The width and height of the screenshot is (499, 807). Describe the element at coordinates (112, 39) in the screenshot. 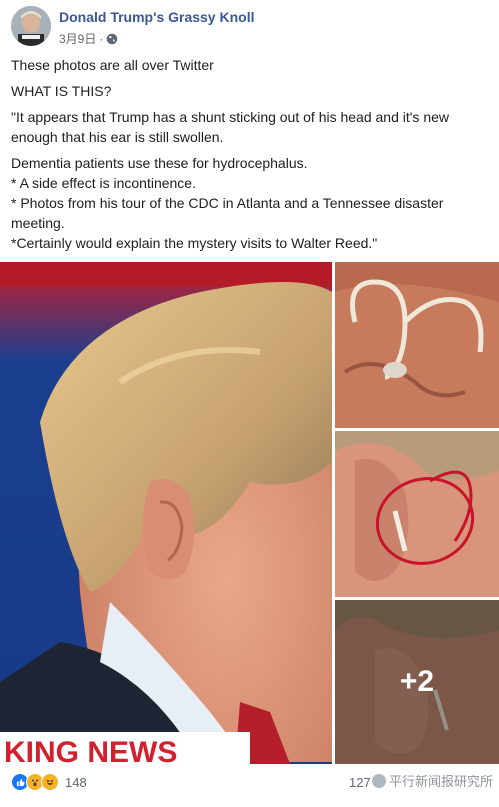

I see `globe-icon` at that location.